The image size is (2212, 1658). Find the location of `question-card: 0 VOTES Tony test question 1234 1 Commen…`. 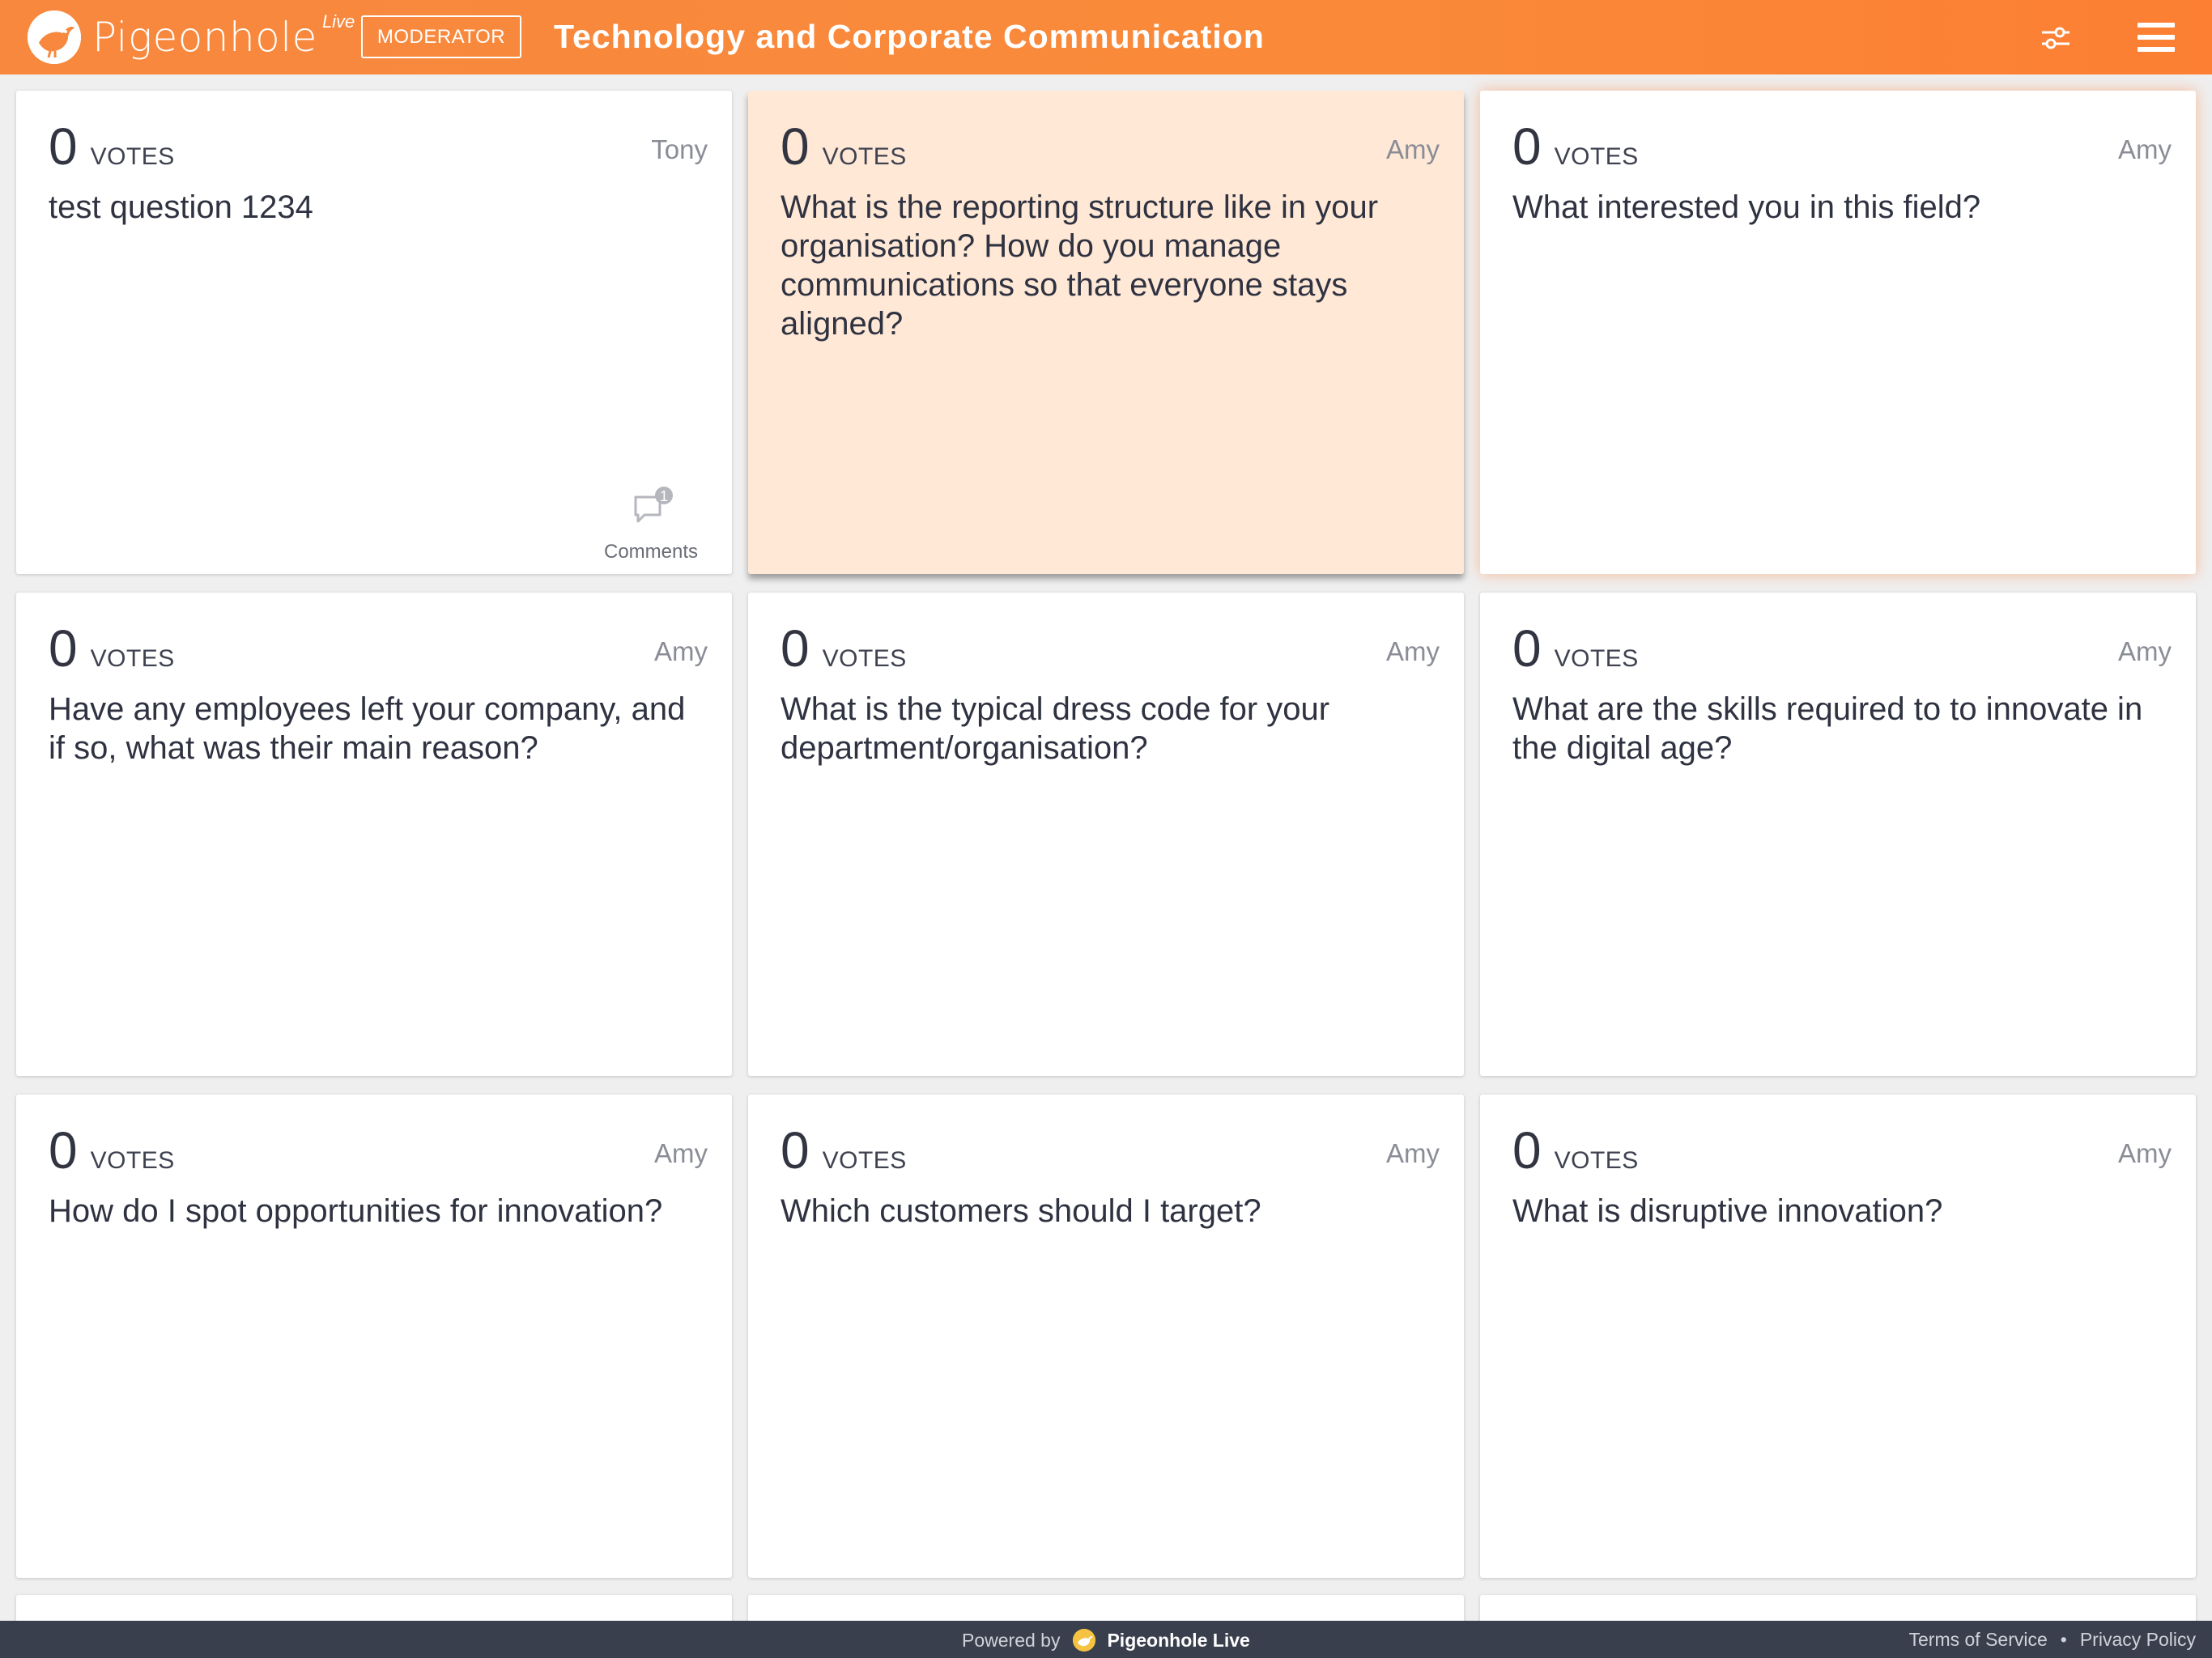

question-card: 0 VOTES Tony test question 1234 1 Commen… is located at coordinates (374, 332).